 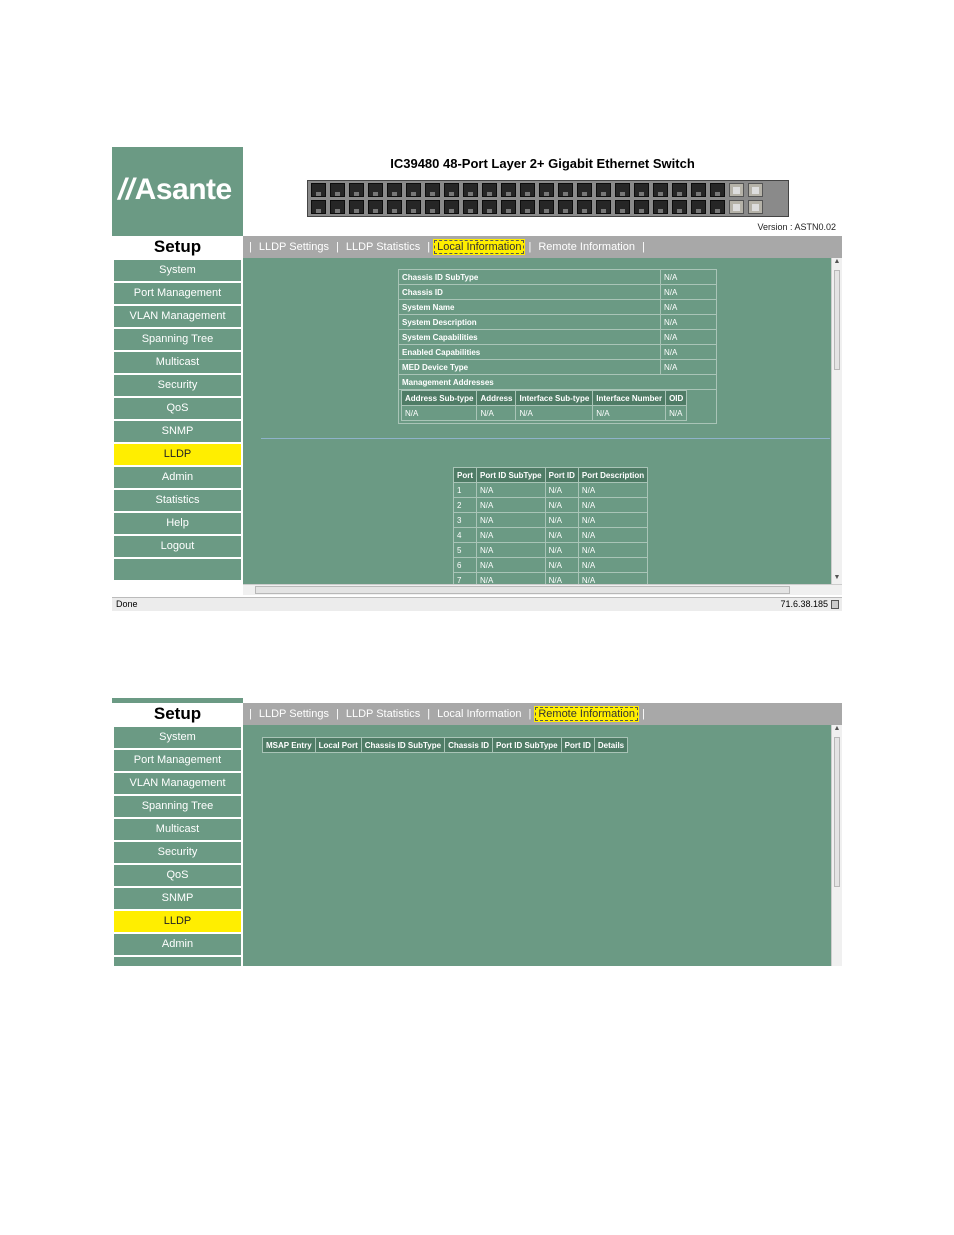 I want to click on horizontal-scrollbar, so click(x=542, y=589).